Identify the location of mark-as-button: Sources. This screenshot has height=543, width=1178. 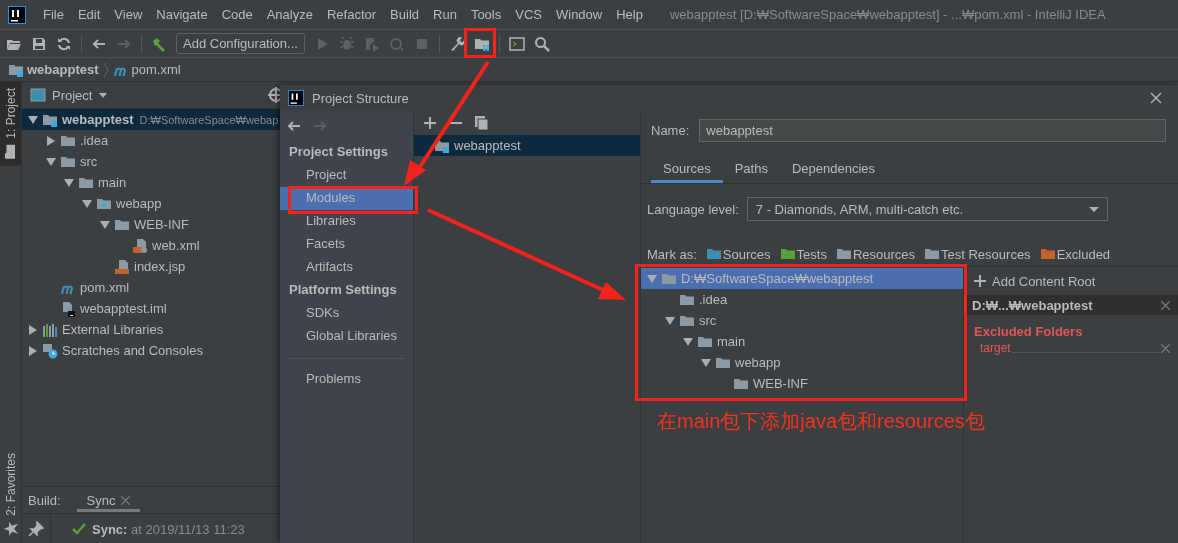
(738, 254).